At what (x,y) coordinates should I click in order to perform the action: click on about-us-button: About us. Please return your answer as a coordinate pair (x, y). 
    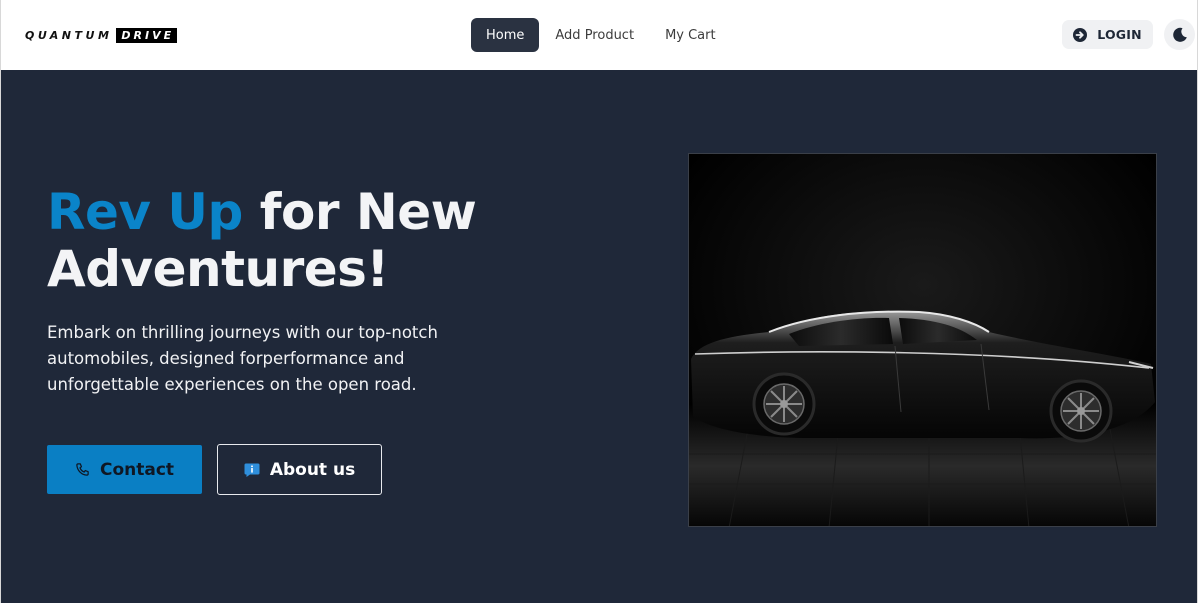
    Looking at the image, I should click on (299, 469).